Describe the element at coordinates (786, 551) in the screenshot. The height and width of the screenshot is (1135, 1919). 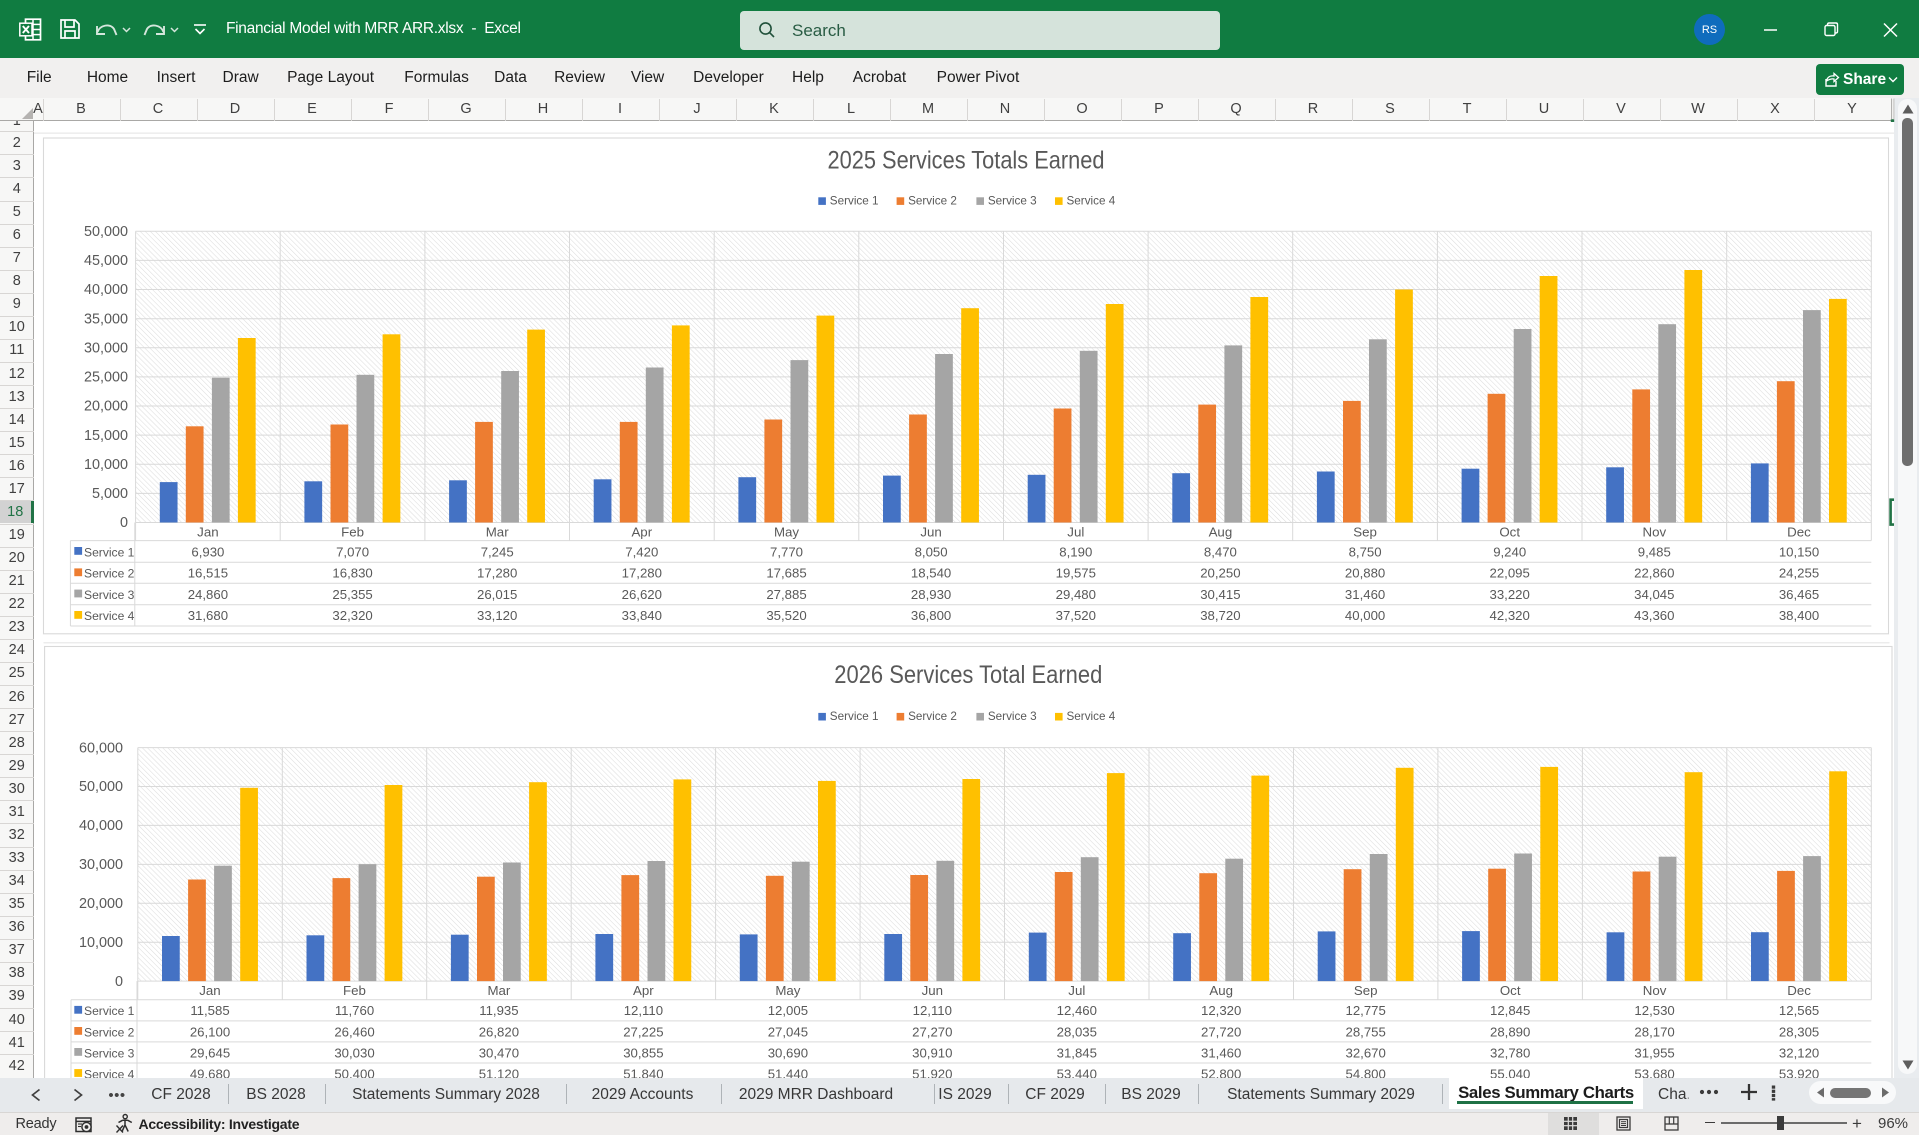
I see `svg-text: 7,770` at that location.